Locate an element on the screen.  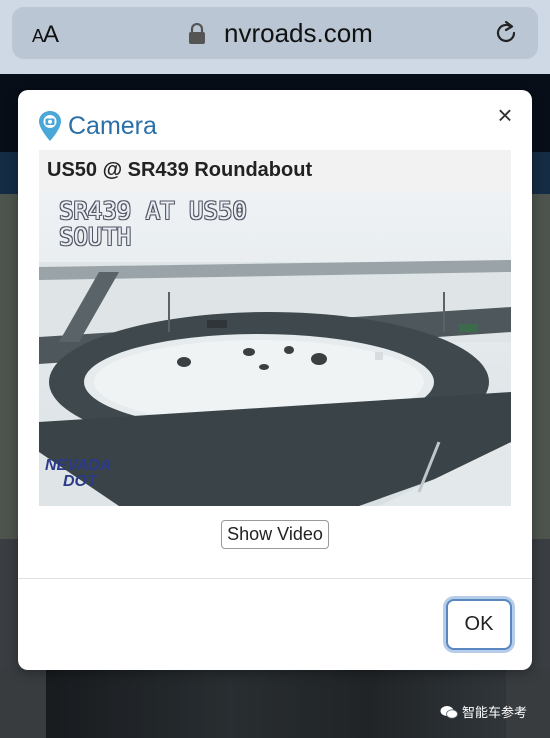
close-icon: × is located at coordinates (505, 115).